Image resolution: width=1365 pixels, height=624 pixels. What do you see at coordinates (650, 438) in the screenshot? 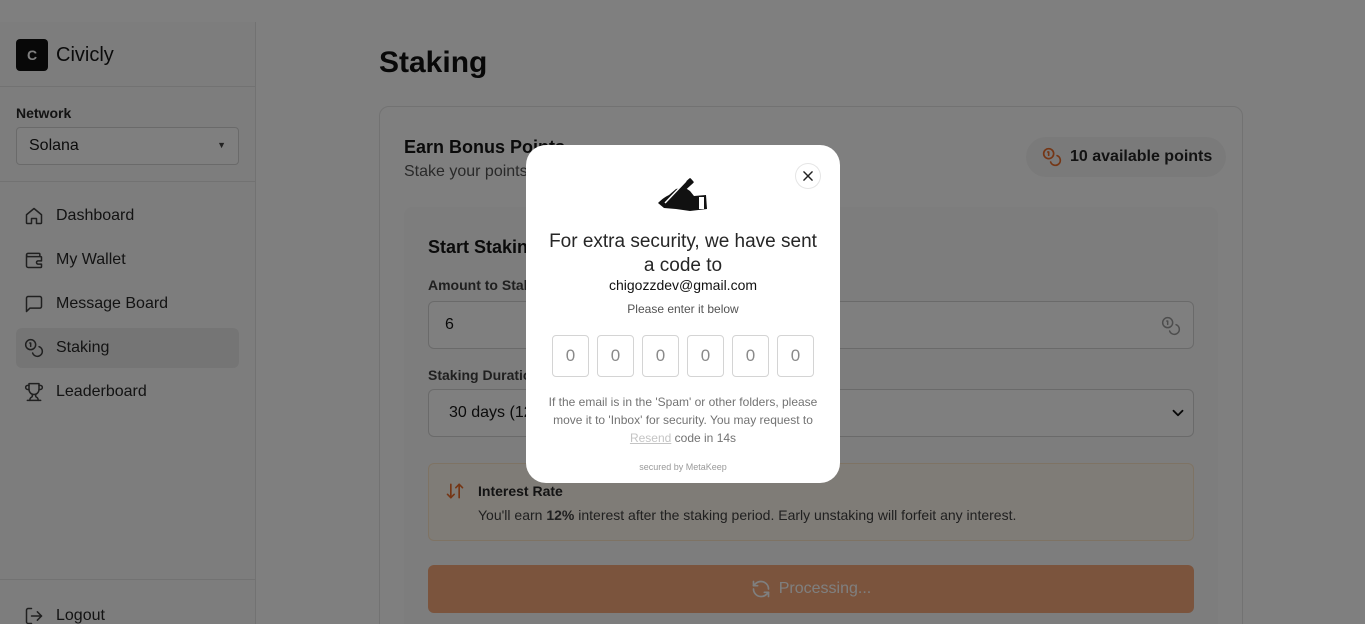
I see `resend-link: Resend` at bounding box center [650, 438].